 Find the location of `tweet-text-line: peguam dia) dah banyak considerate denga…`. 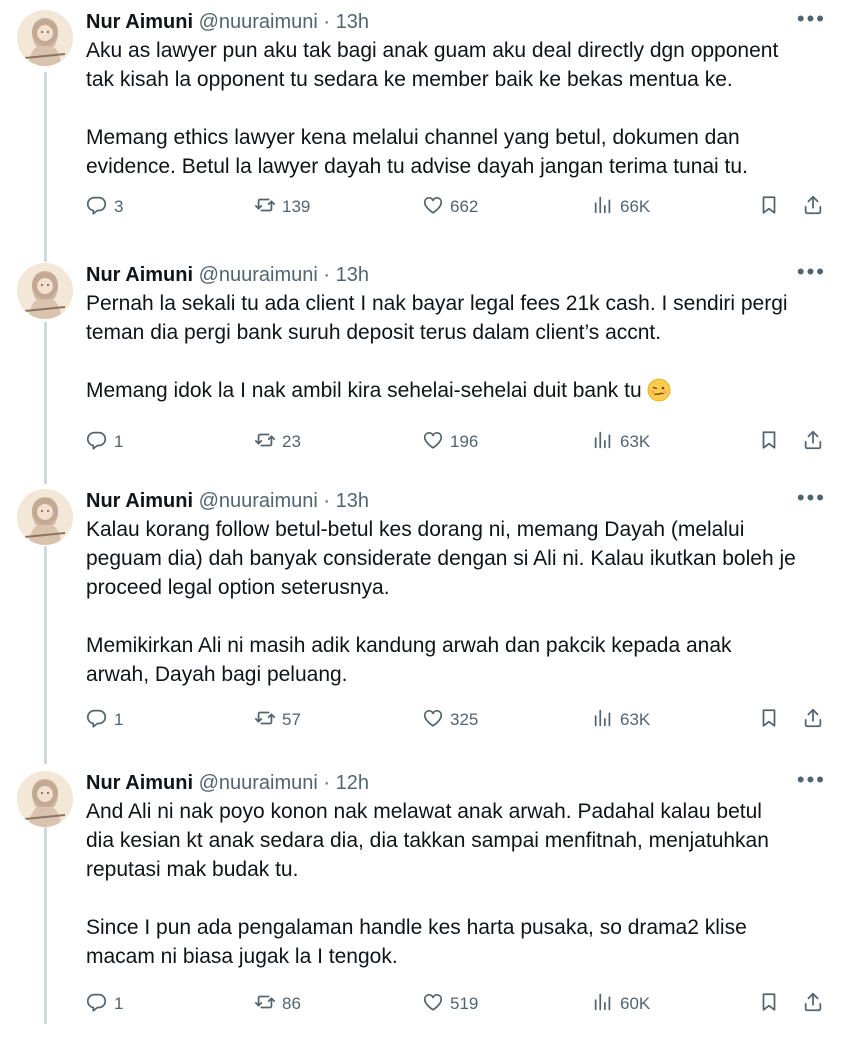

tweet-text-line: peguam dia) dah banyak considerate denga… is located at coordinates (441, 558).